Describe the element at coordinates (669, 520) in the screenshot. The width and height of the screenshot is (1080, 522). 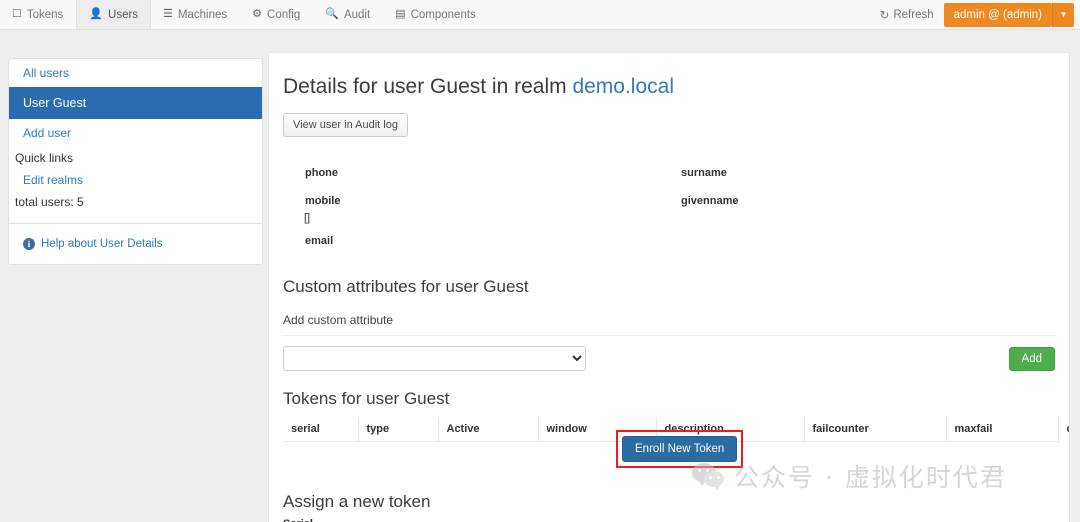
I see `serial-label: Serial` at that location.